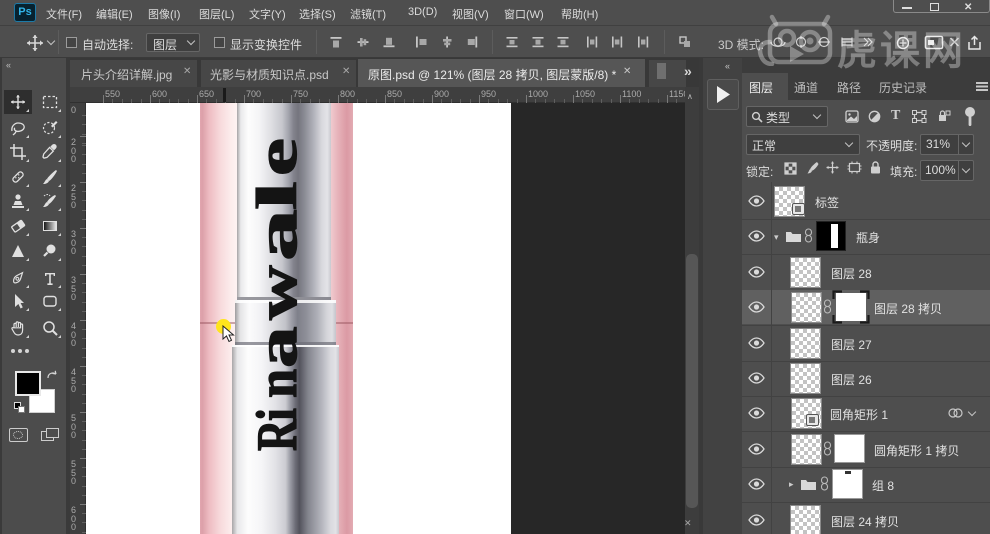 The image size is (990, 534). What do you see at coordinates (276, 195) in the screenshot?
I see `svg-text: l` at bounding box center [276, 195].